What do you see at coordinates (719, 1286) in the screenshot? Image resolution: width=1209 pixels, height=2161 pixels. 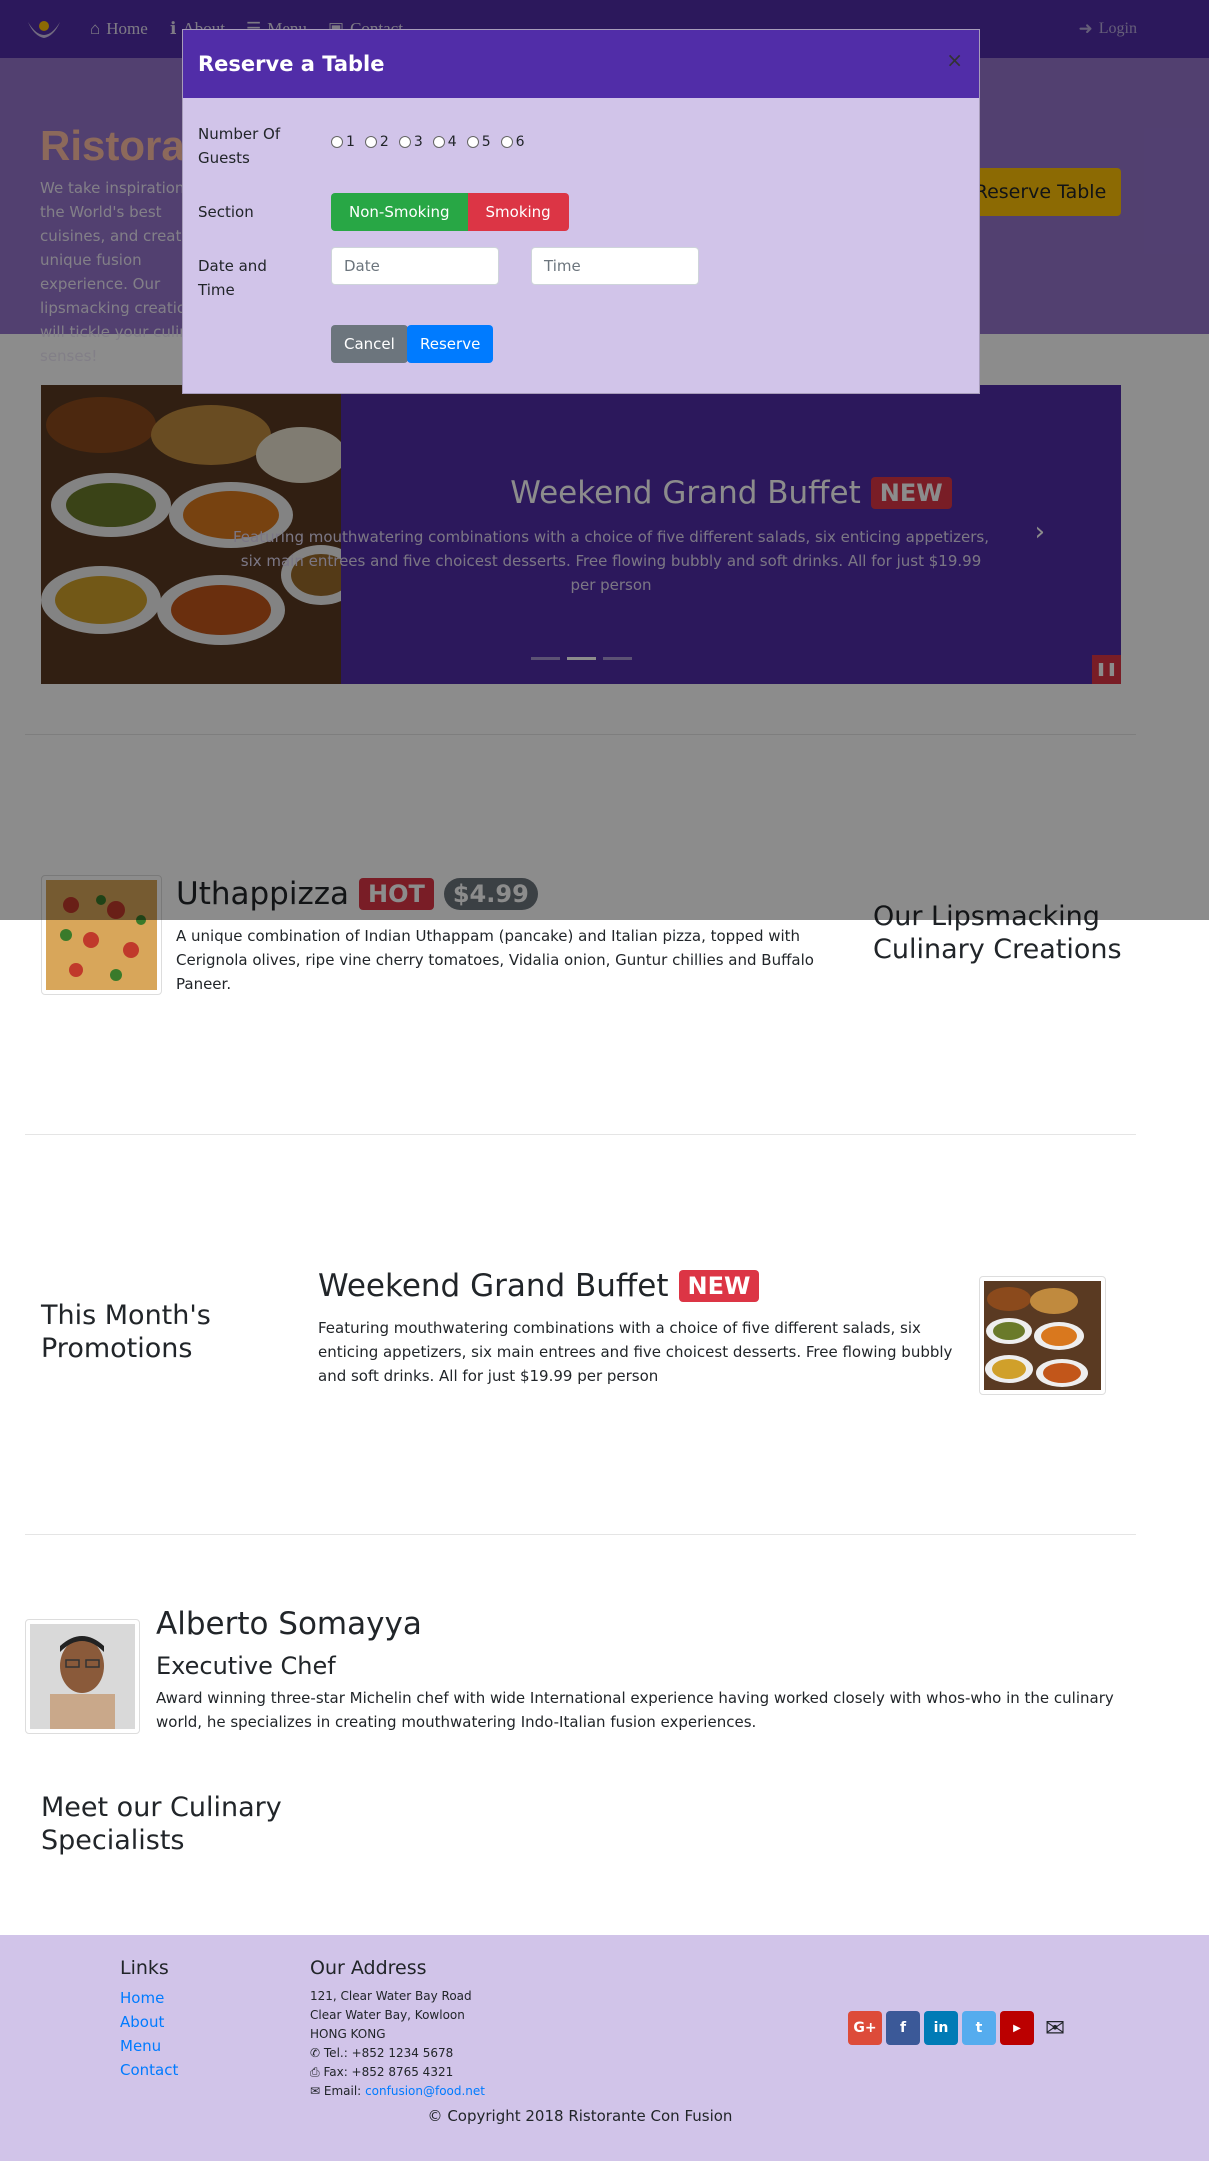 I see `new-badge: NEW` at bounding box center [719, 1286].